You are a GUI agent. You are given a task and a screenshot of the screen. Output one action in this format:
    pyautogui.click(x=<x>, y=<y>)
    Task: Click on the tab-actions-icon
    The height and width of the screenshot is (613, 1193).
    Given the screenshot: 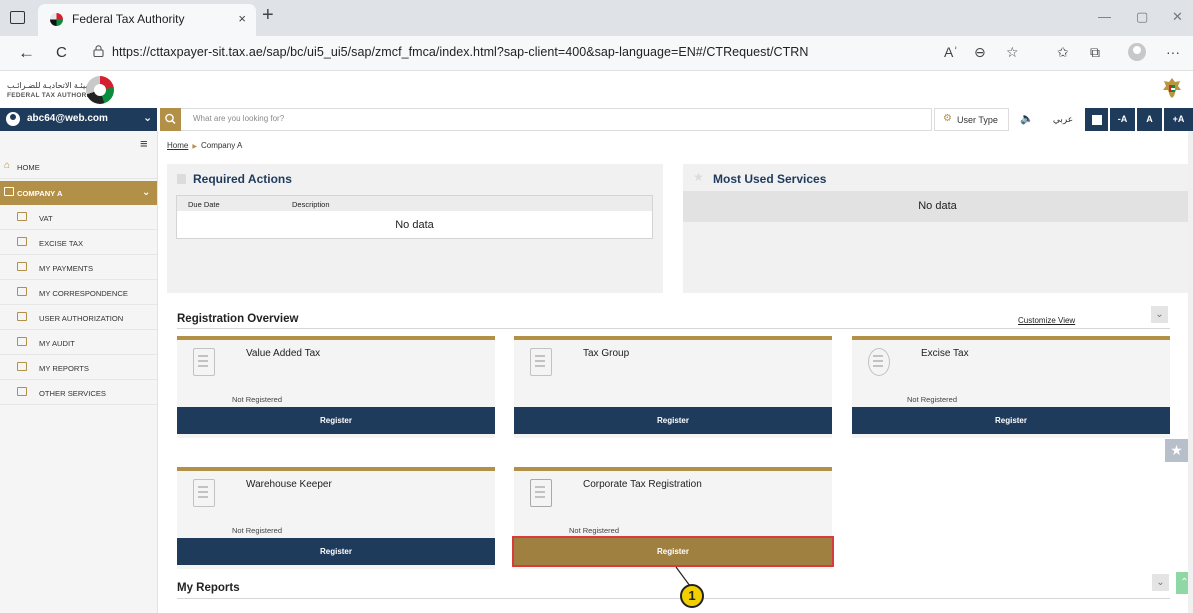 What is the action you would take?
    pyautogui.click(x=17, y=17)
    